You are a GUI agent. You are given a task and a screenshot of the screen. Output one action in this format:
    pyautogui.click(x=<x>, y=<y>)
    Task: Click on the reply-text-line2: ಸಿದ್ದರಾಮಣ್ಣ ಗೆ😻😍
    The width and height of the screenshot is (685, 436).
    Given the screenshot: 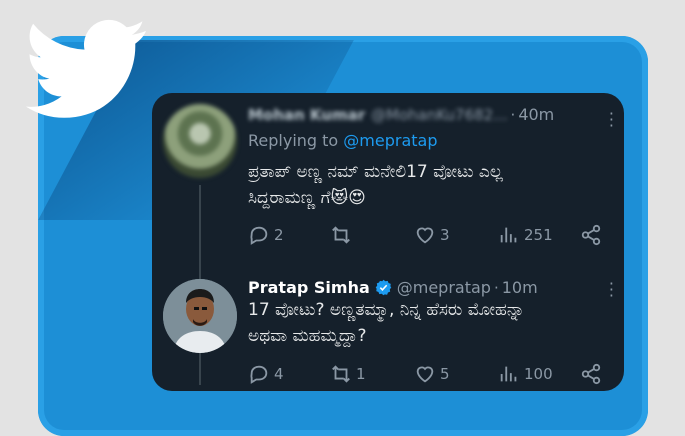 What is the action you would take?
    pyautogui.click(x=307, y=198)
    